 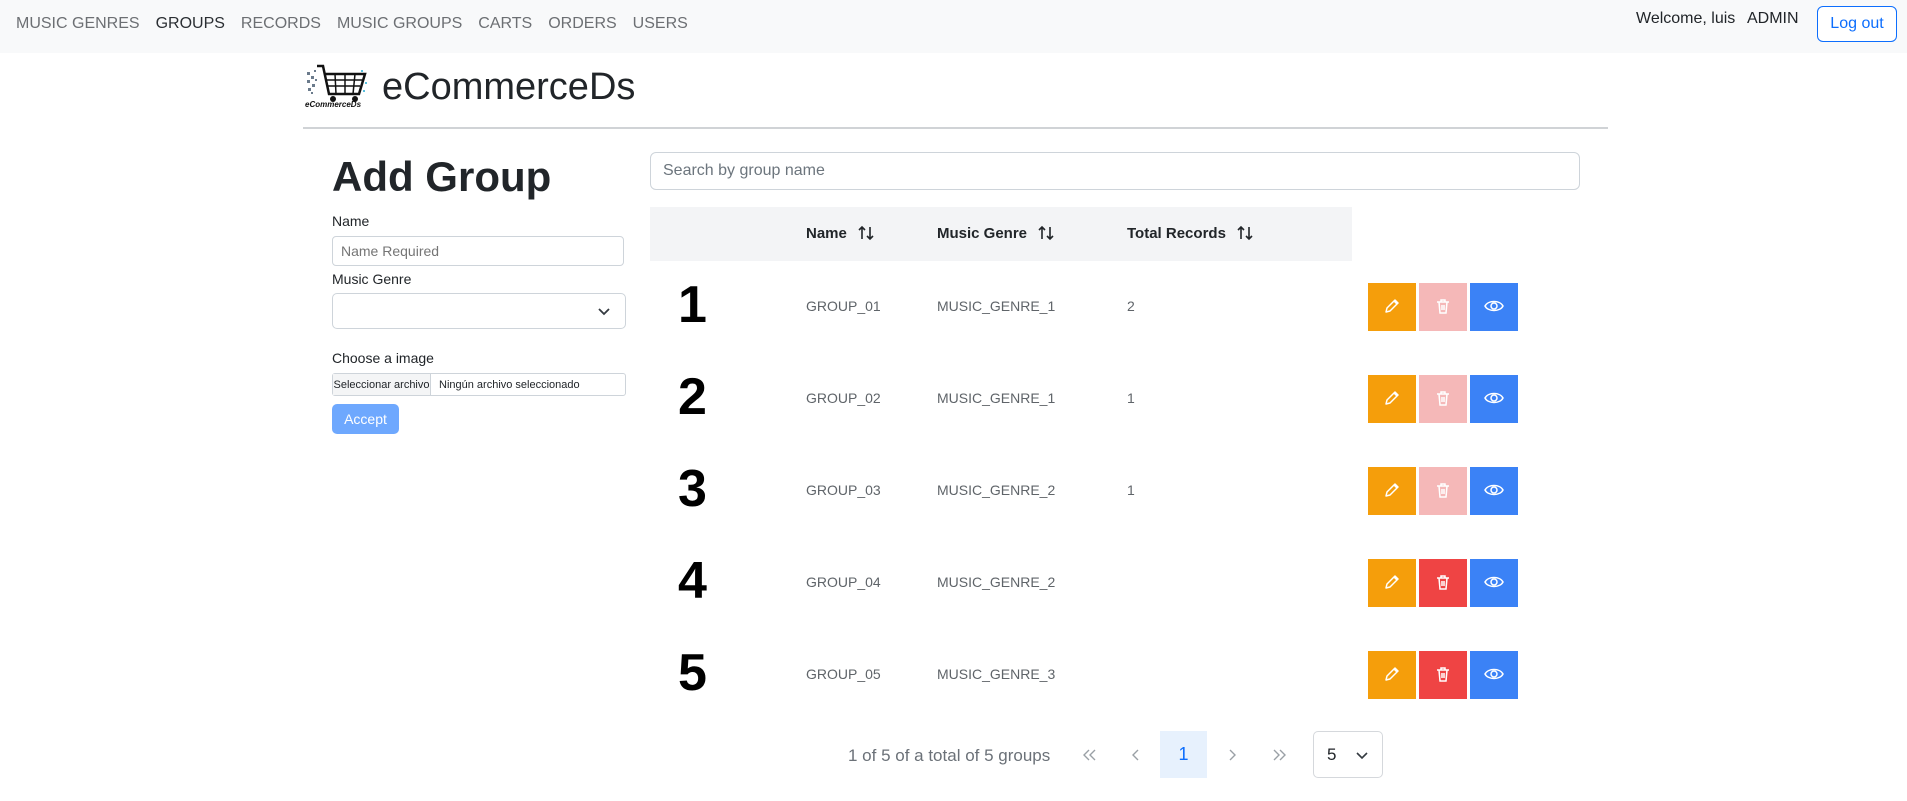 I want to click on music-genre-label: Music Genre, so click(x=372, y=279).